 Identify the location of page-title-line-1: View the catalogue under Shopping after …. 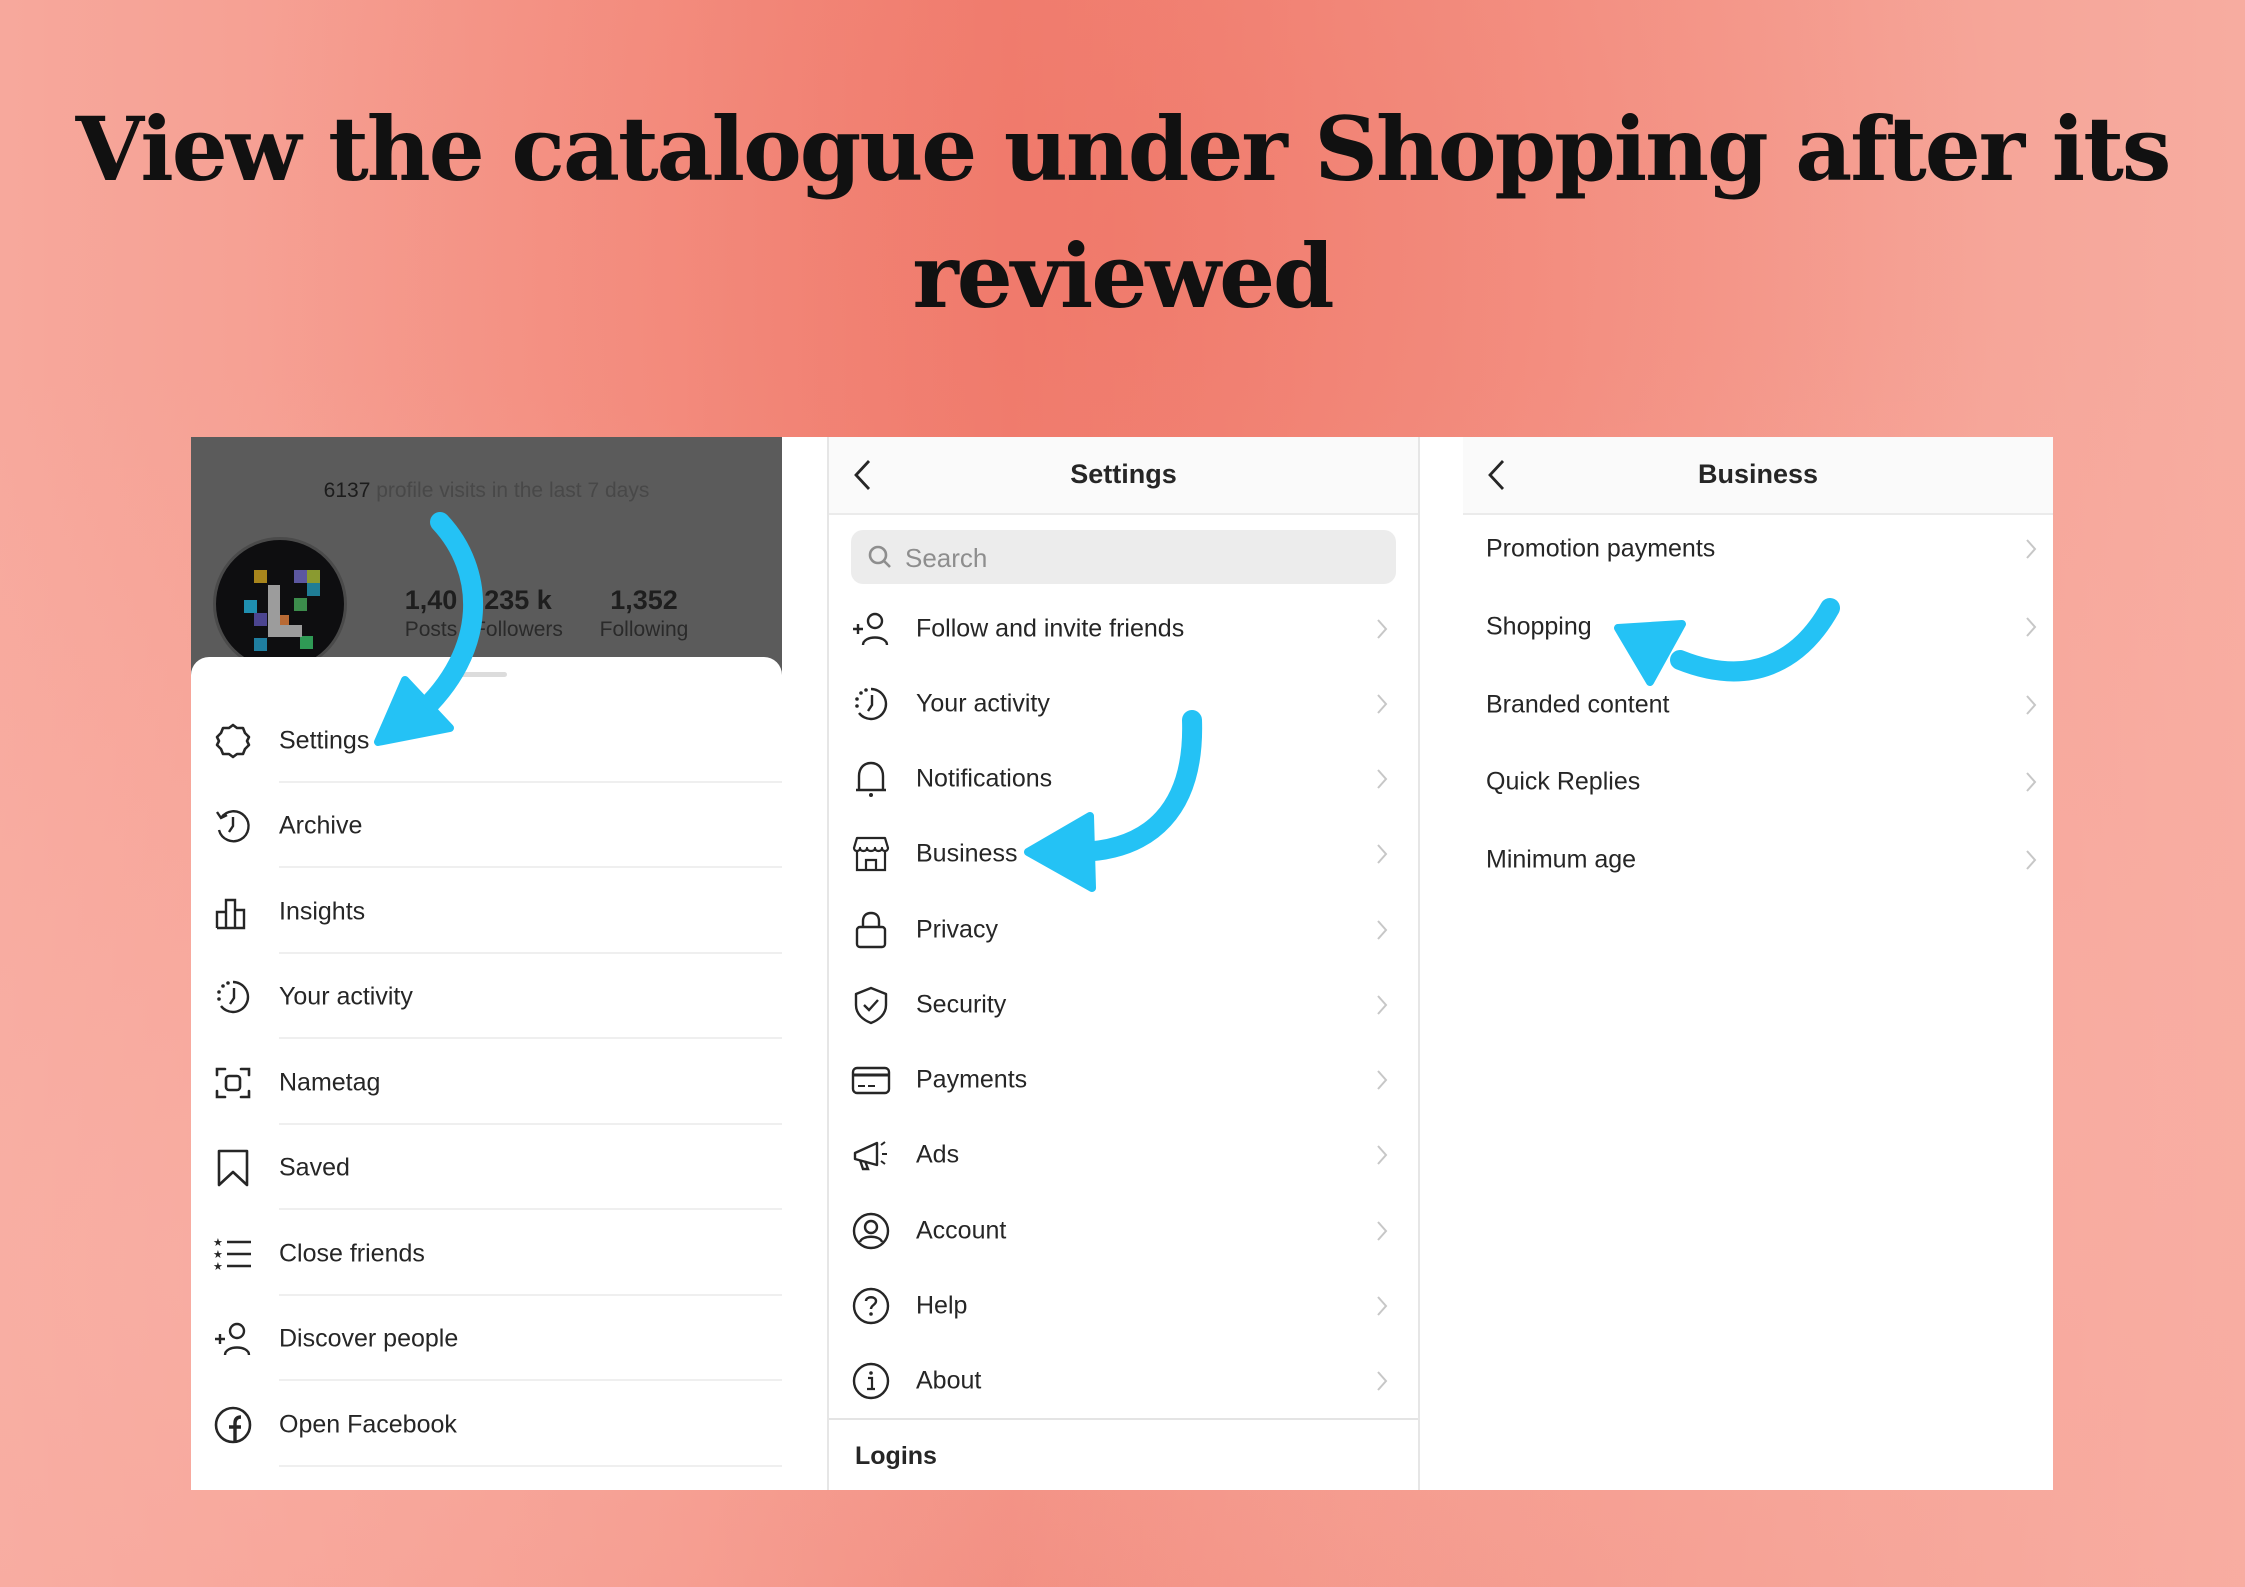
(1123, 149).